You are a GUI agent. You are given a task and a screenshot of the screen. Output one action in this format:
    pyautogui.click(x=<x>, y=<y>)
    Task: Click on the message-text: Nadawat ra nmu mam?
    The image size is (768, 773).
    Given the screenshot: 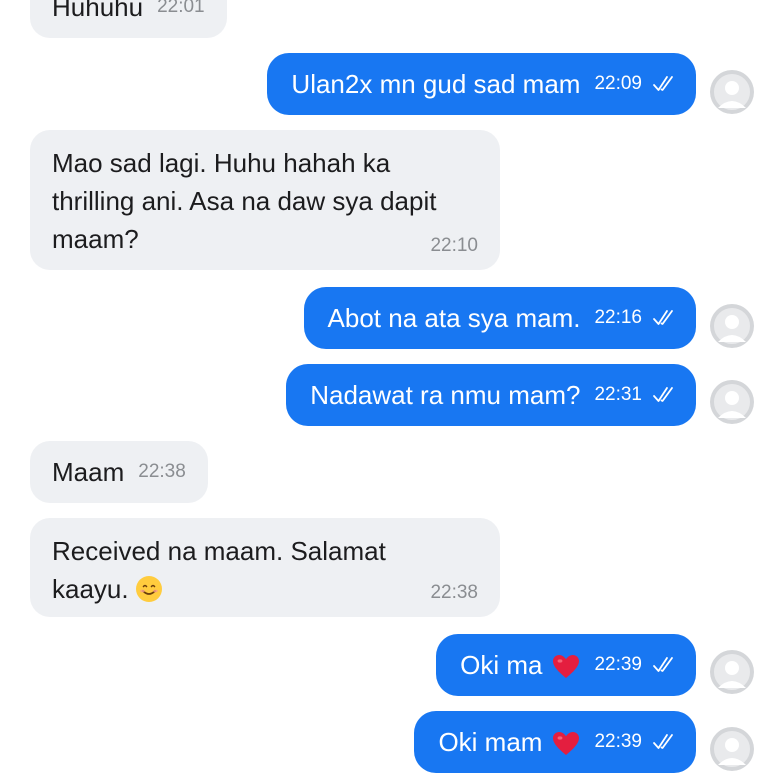 What is the action you would take?
    pyautogui.click(x=445, y=395)
    